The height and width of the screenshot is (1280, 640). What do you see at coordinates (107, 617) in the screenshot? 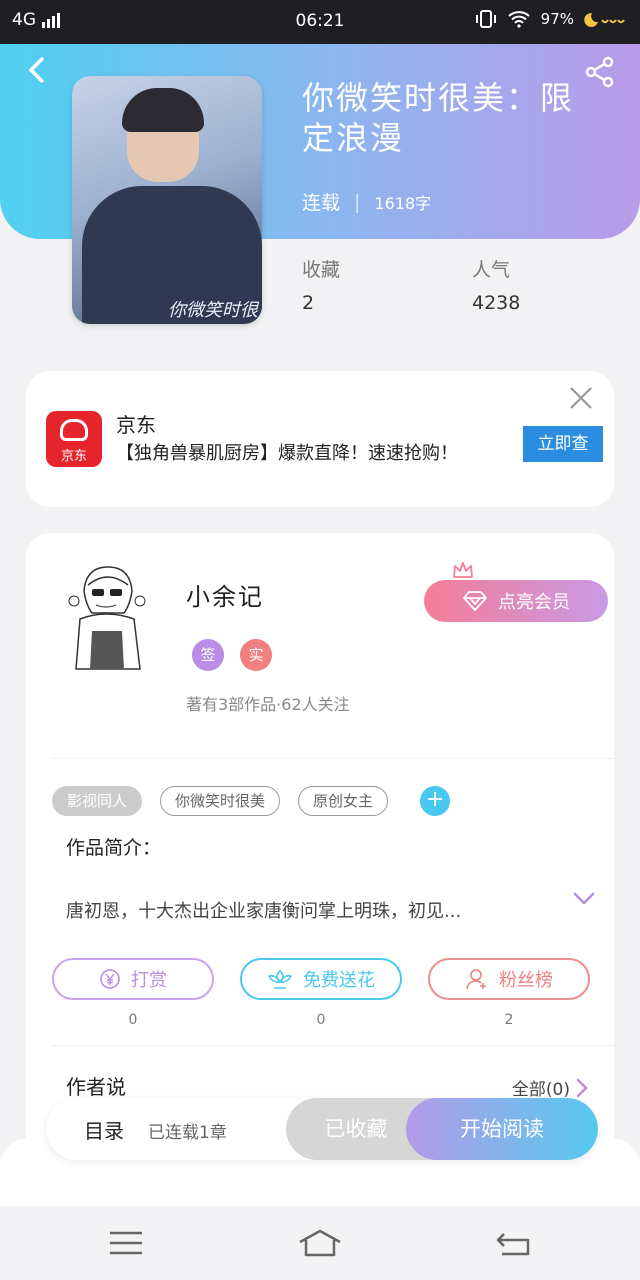
I see `author-avatar` at bounding box center [107, 617].